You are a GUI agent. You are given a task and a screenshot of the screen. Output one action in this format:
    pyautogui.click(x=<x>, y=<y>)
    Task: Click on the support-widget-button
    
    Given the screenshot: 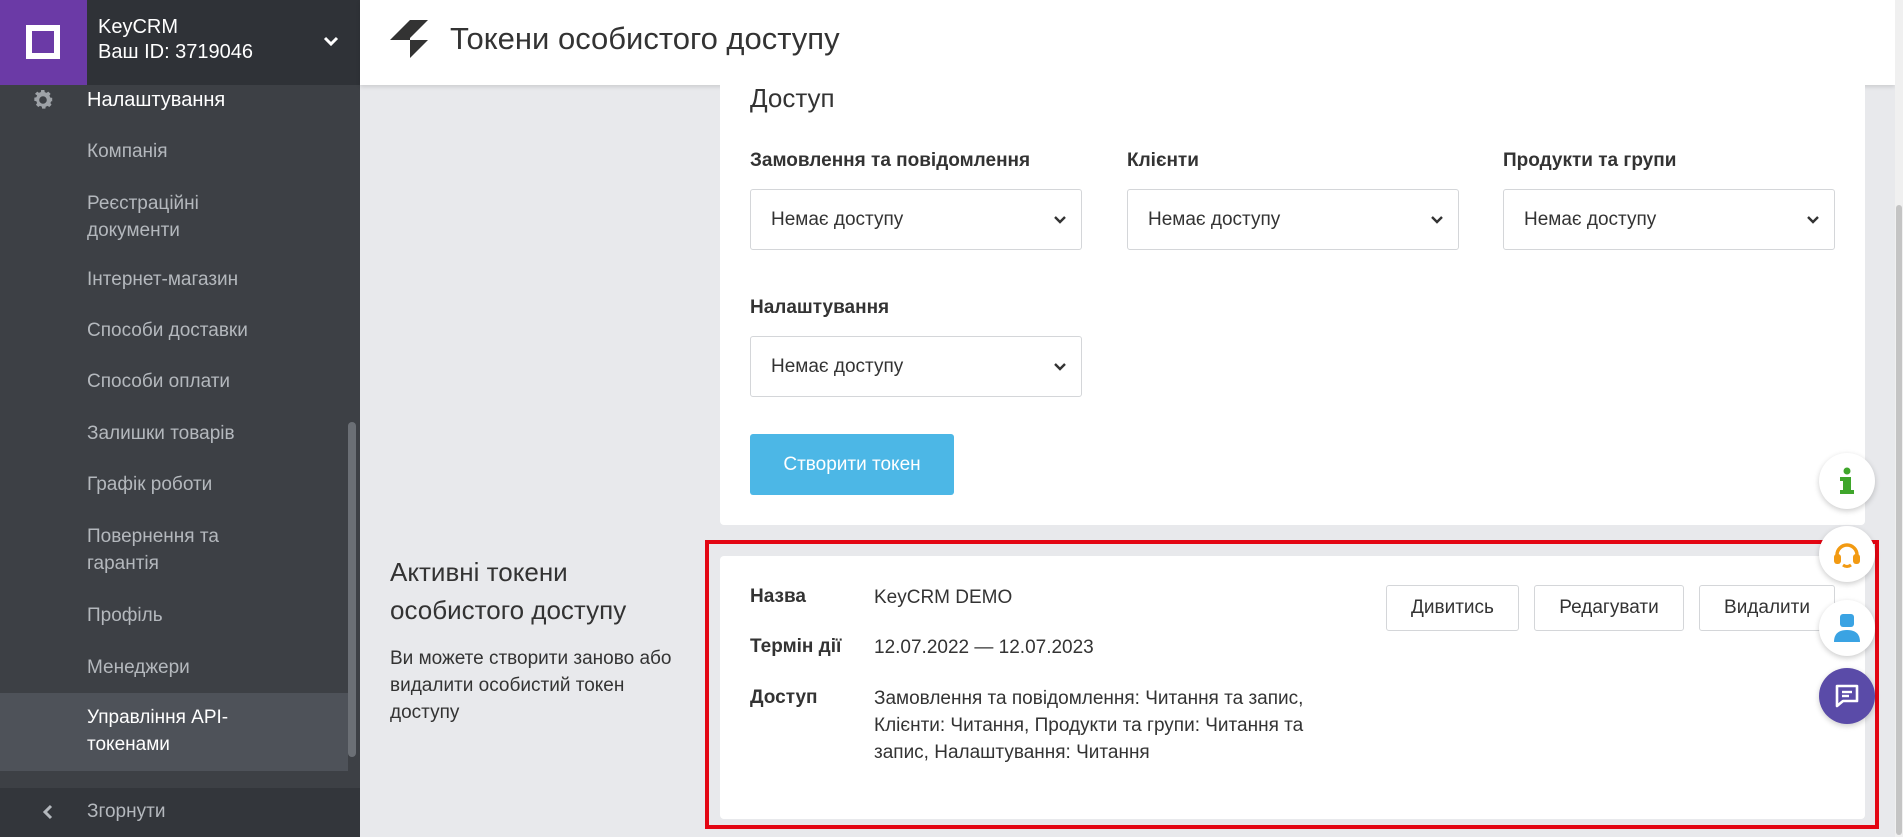 What is the action you would take?
    pyautogui.click(x=1847, y=554)
    